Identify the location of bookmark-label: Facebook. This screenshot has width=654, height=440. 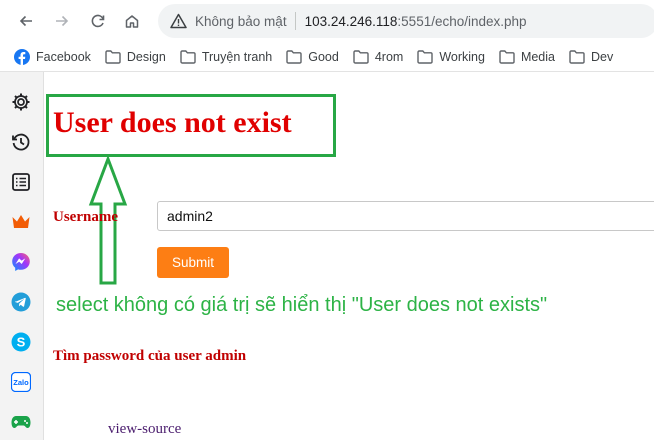
(63, 56).